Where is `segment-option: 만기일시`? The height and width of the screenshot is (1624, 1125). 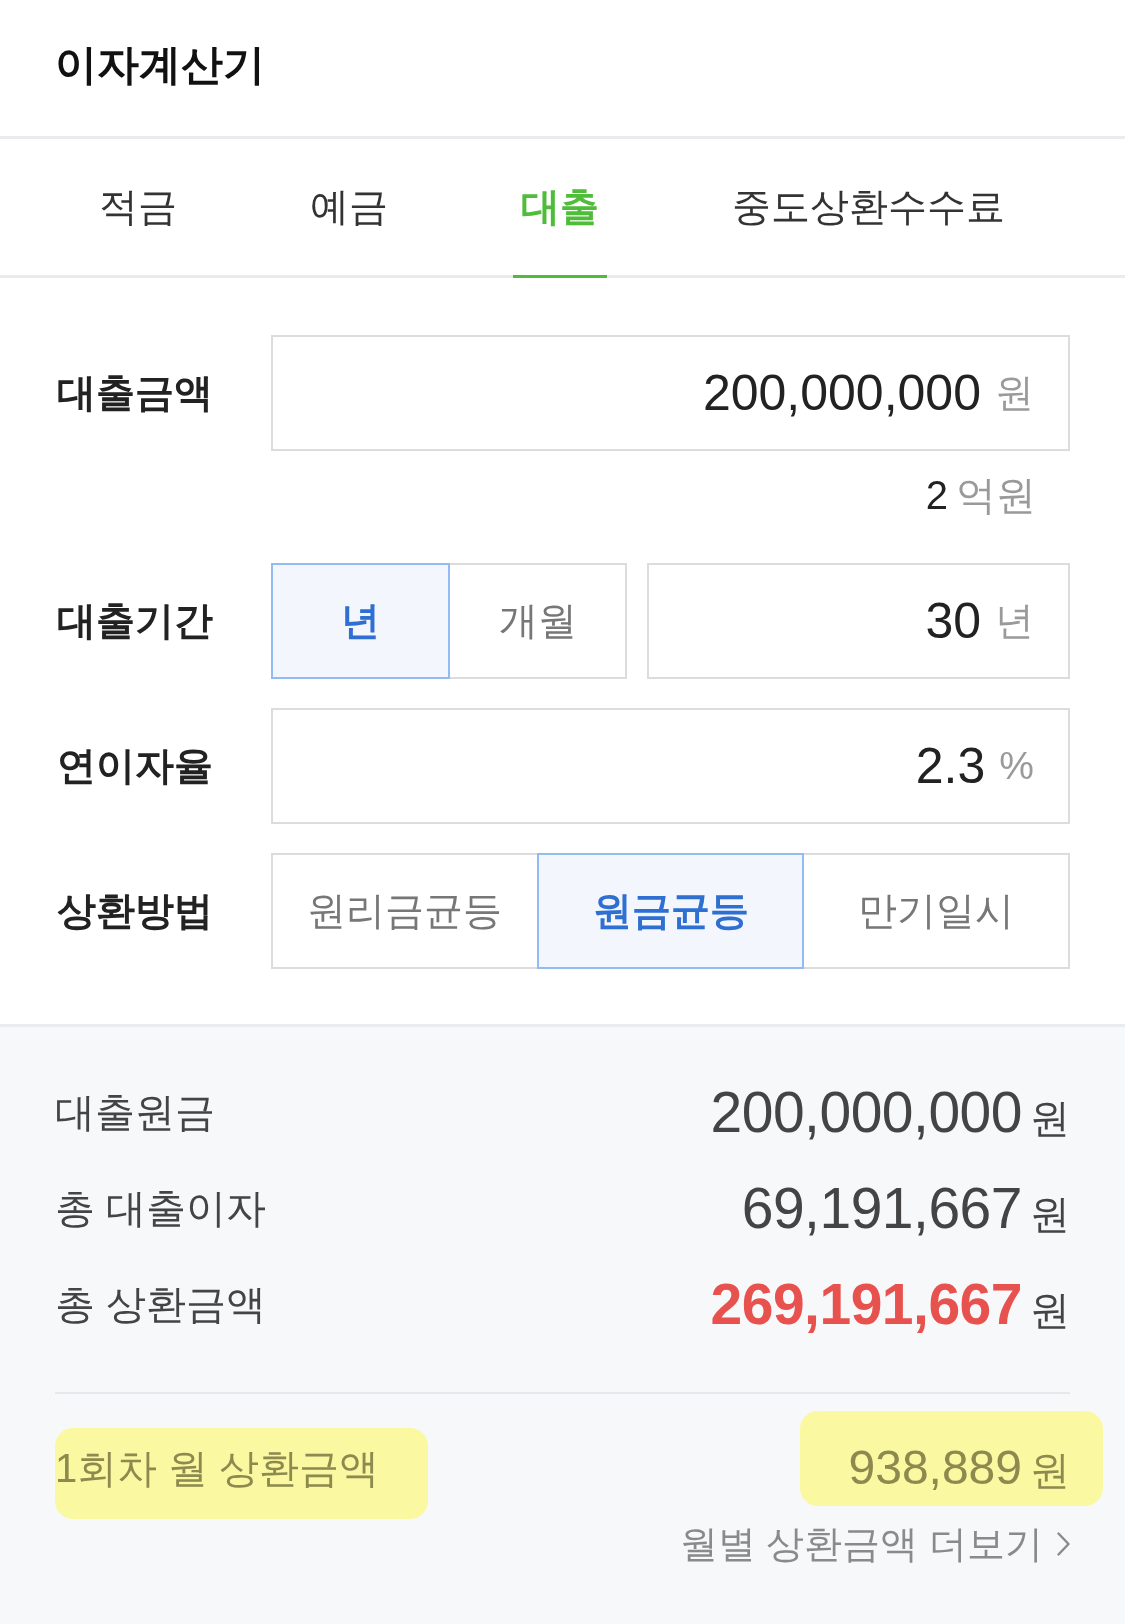 segment-option: 만기일시 is located at coordinates (936, 911).